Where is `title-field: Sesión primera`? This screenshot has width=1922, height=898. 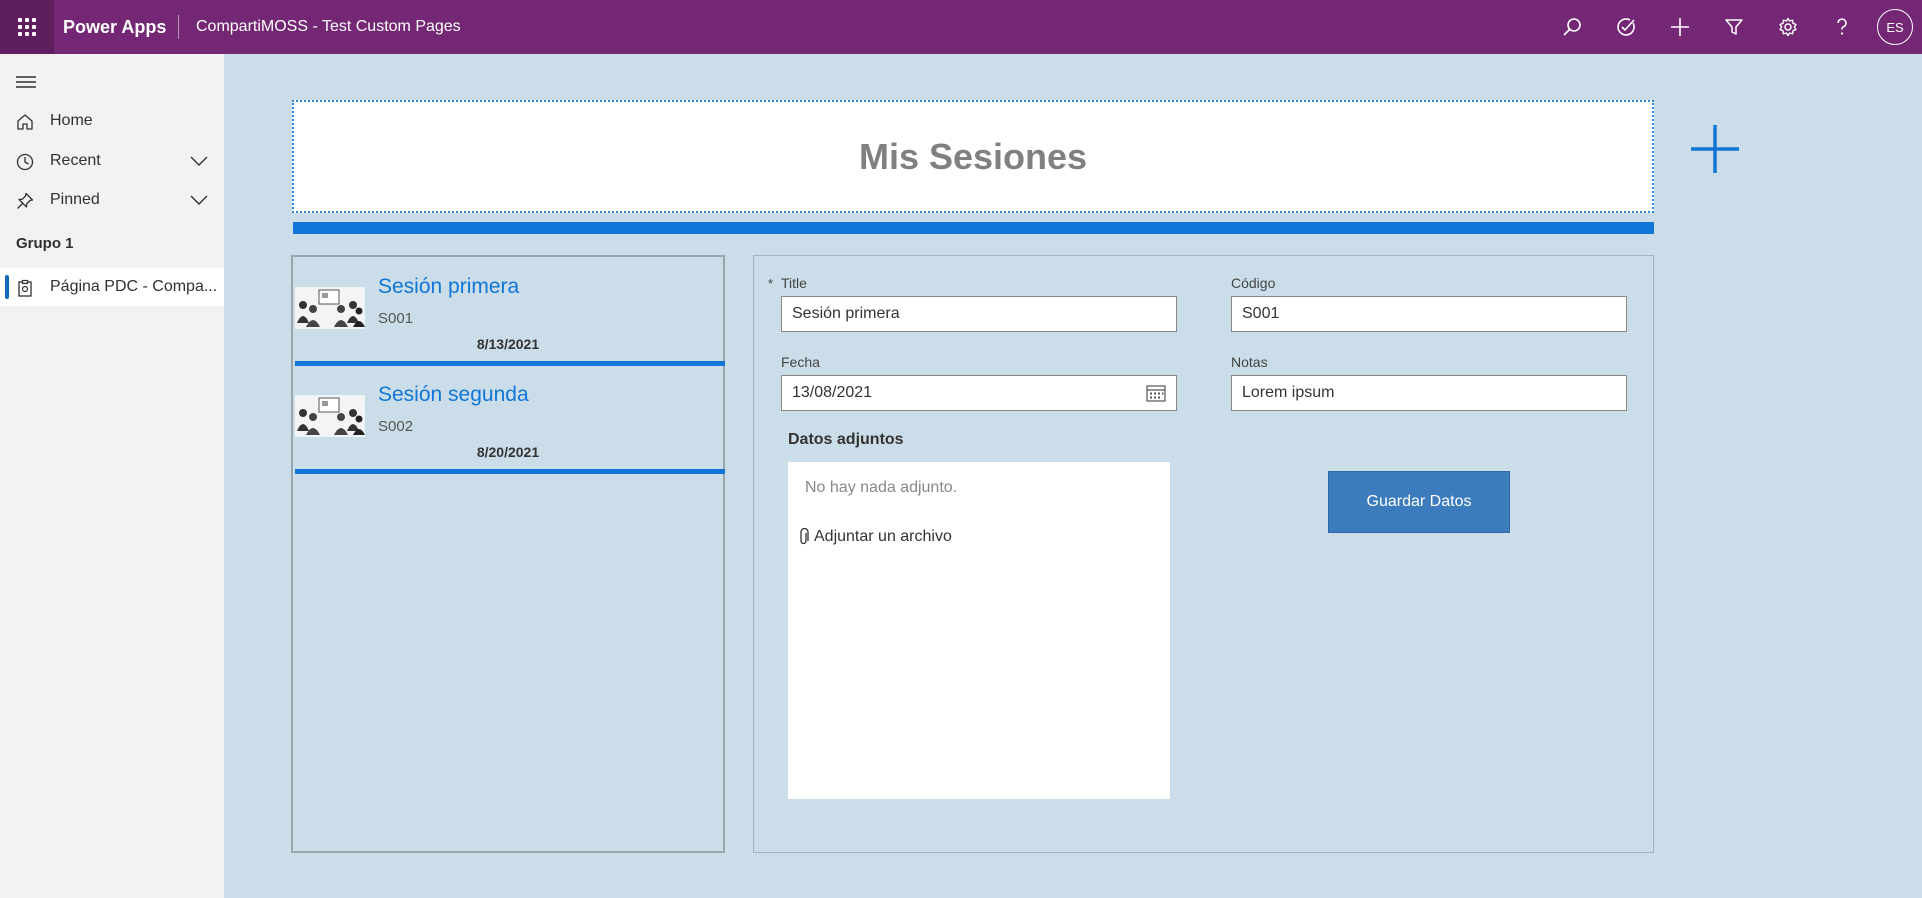 title-field: Sesión primera is located at coordinates (979, 314).